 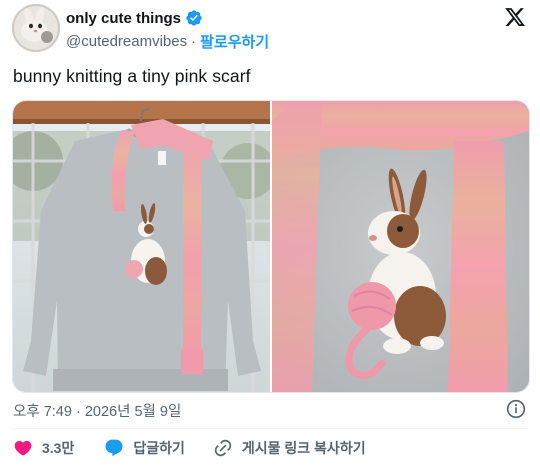 I want to click on action-bar: 3.3만 답글하기 게시물 링크 복사하기, so click(x=189, y=448).